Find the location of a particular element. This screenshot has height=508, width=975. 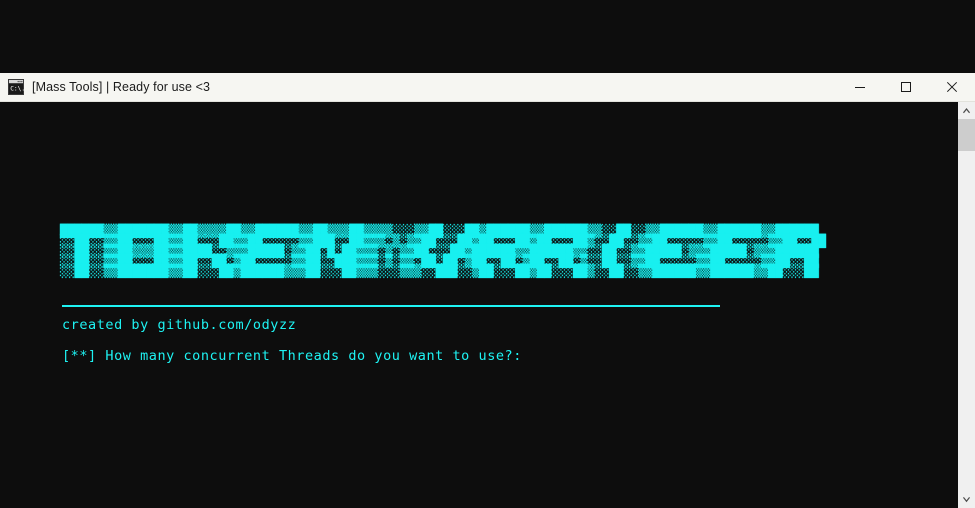

maximize-button is located at coordinates (906, 87).